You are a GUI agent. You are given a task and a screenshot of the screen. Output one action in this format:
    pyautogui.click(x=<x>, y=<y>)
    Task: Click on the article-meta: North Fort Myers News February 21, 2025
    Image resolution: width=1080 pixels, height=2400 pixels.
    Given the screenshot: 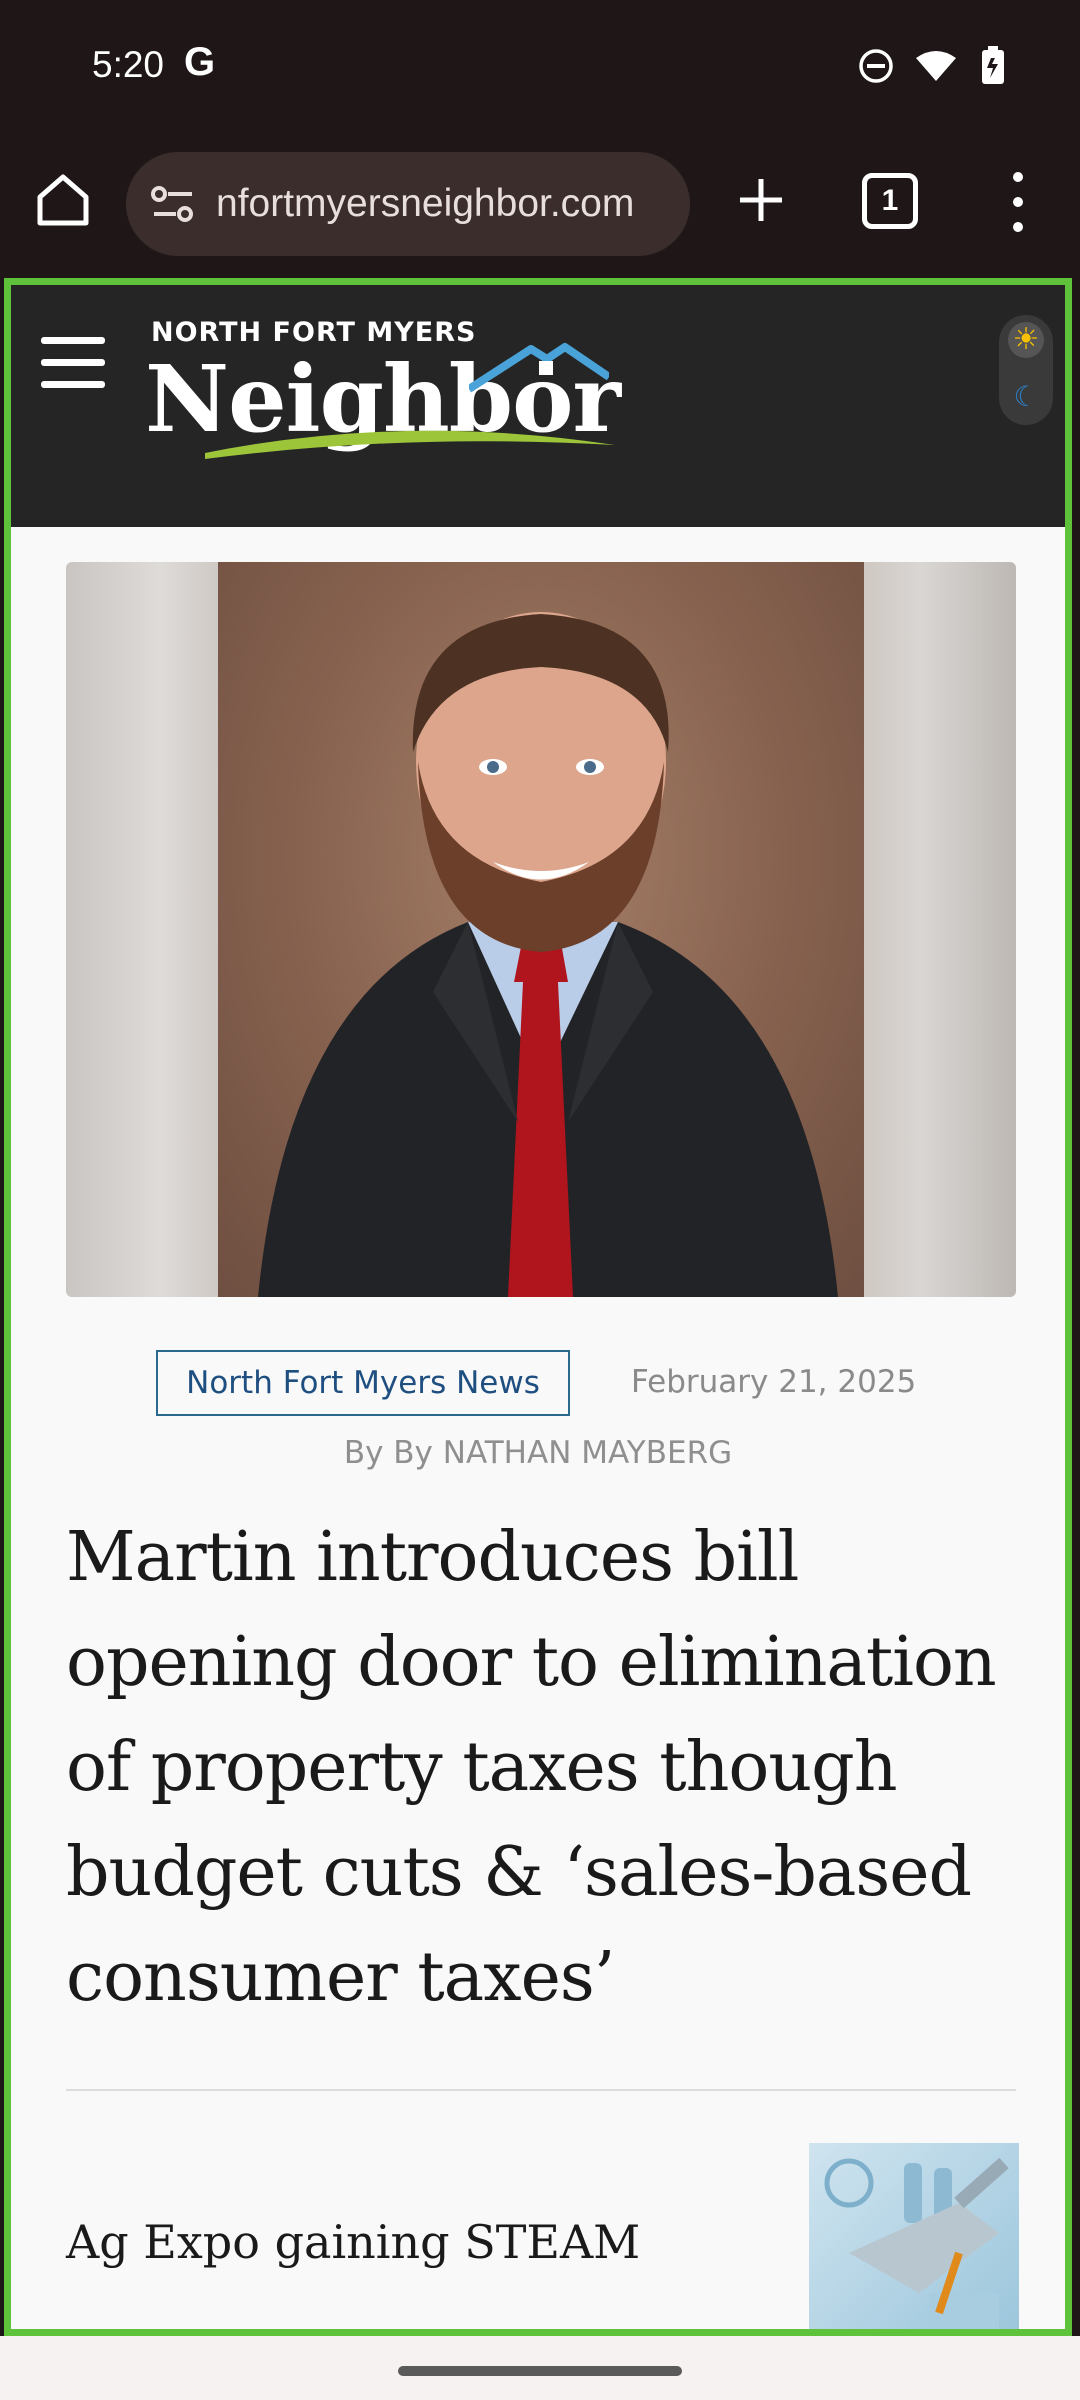 What is the action you would take?
    pyautogui.click(x=538, y=1385)
    